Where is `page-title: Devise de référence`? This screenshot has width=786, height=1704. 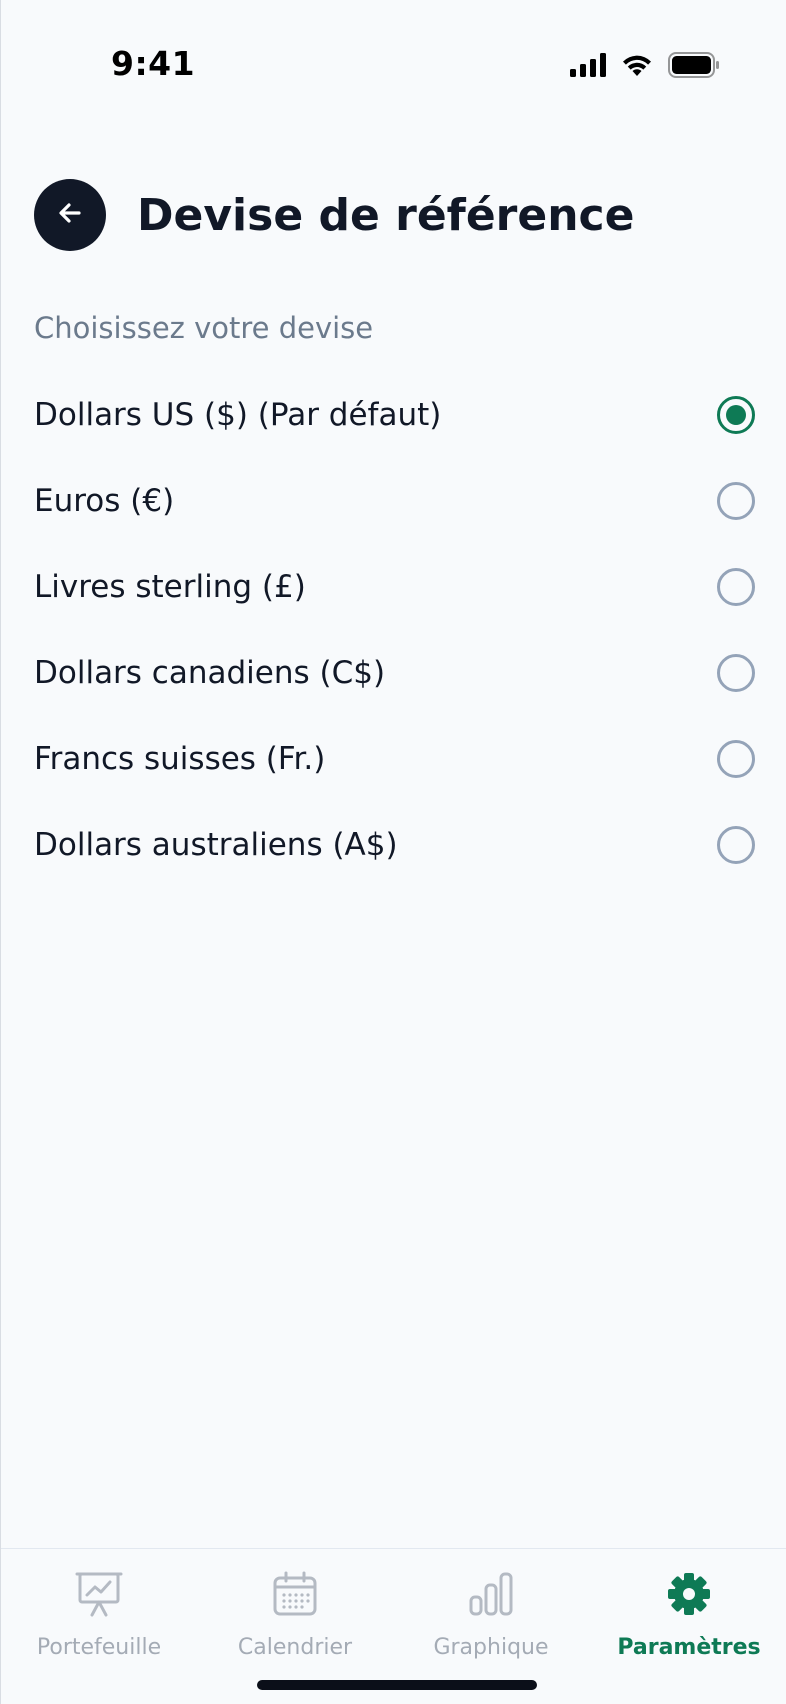 page-title: Devise de référence is located at coordinates (386, 215).